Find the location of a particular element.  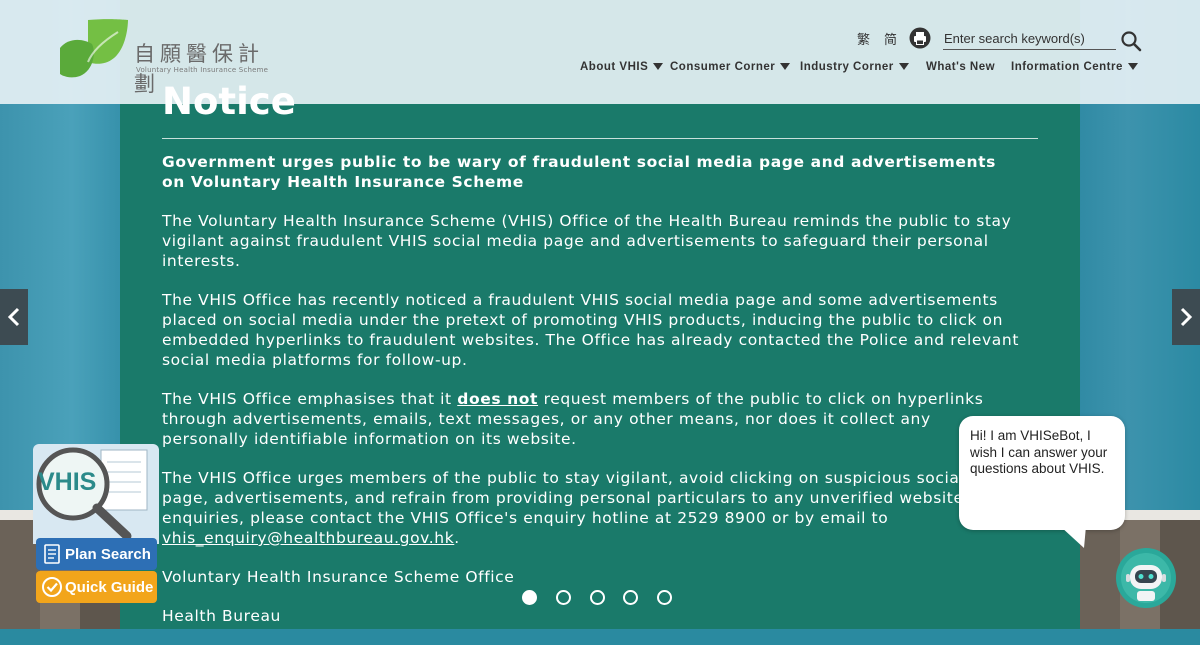

leaf-logo-icon is located at coordinates (94, 48).